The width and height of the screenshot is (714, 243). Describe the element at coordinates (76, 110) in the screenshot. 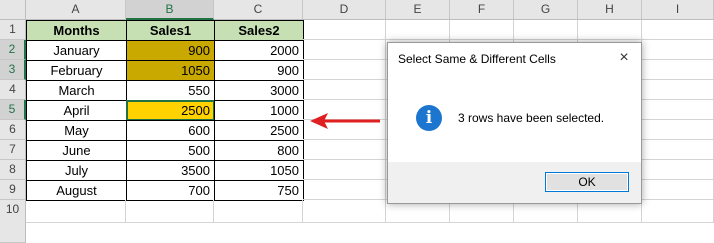

I see `cell-month: April` at that location.